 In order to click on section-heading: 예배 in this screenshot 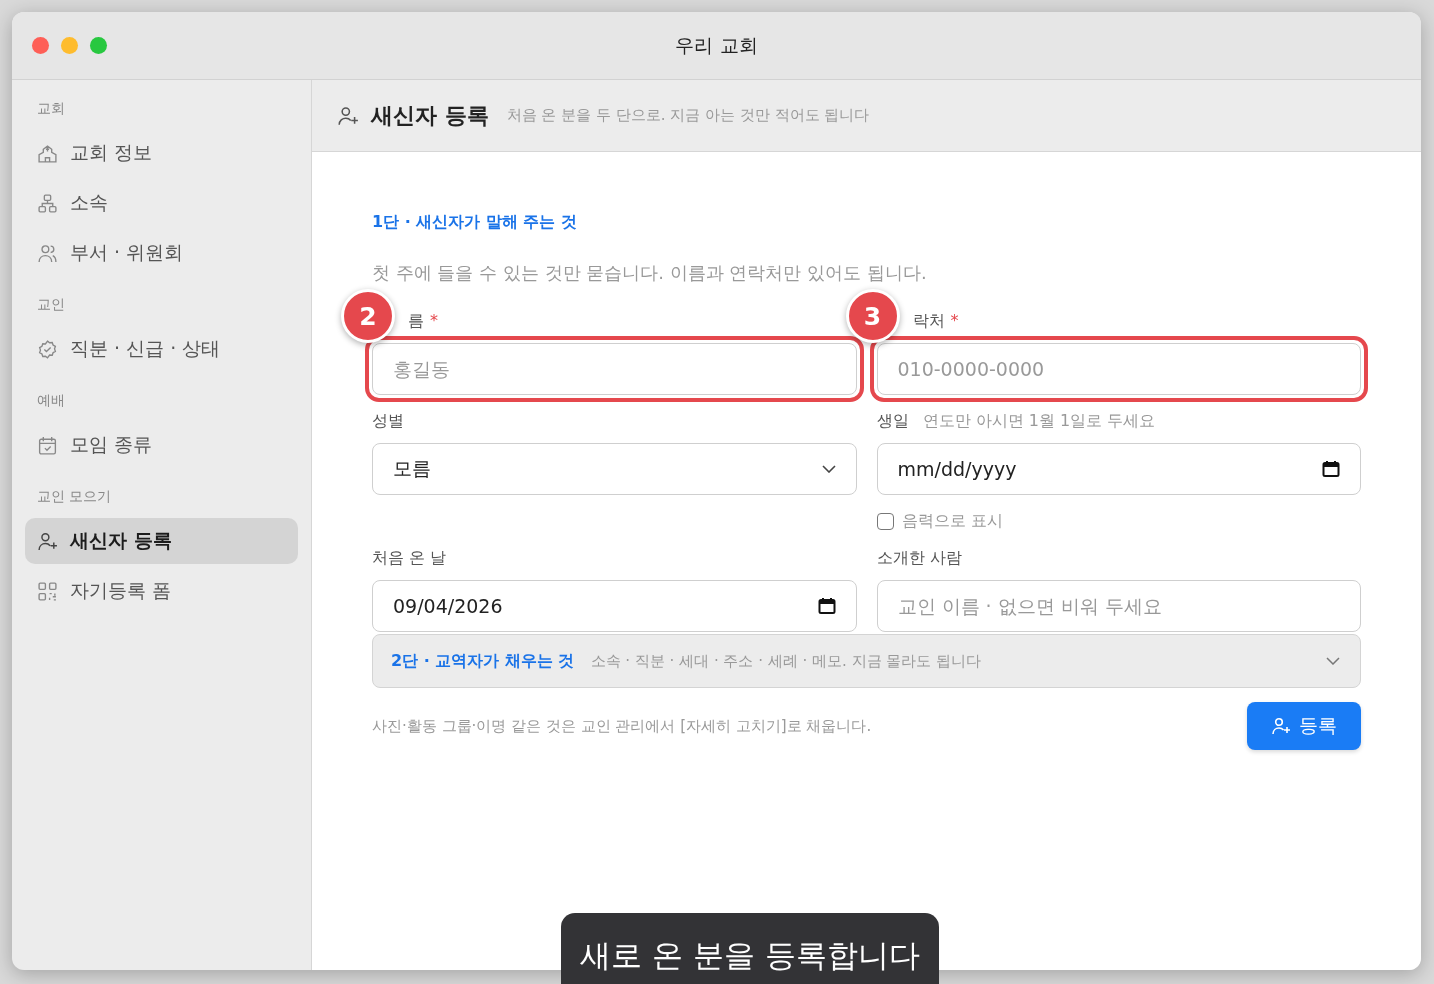, I will do `click(51, 400)`.